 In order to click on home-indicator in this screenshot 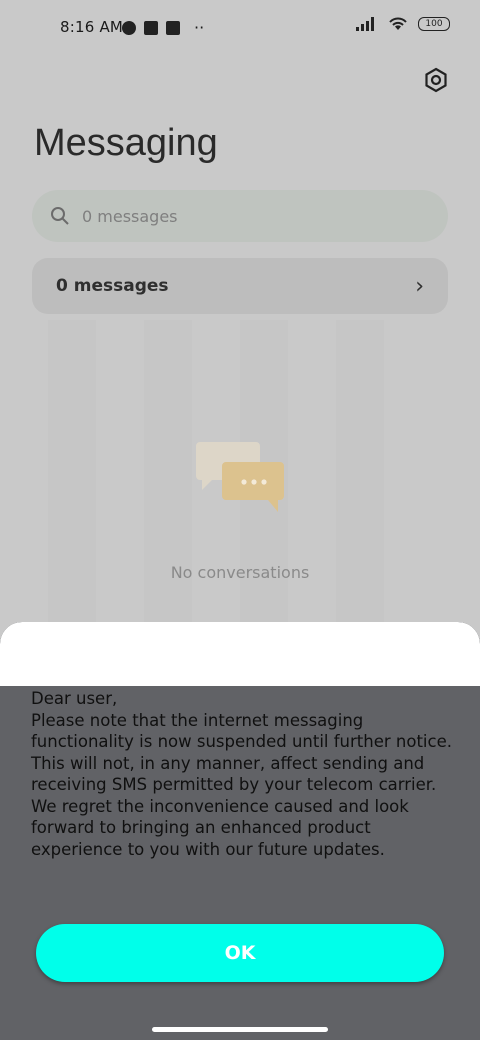, I will do `click(240, 1029)`.